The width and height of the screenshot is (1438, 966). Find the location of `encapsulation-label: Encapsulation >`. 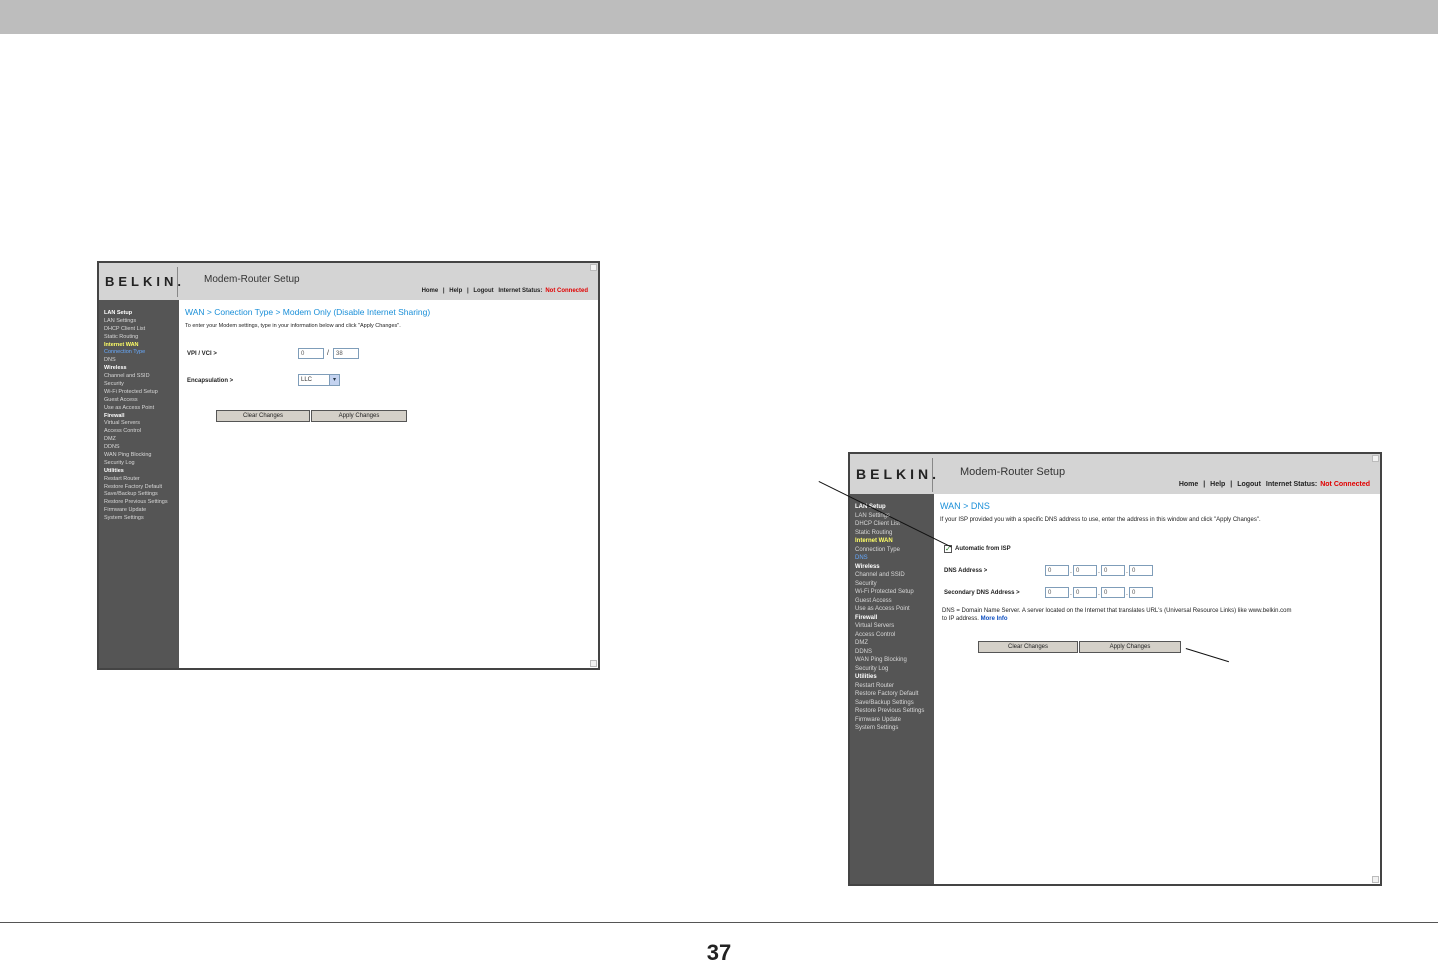

encapsulation-label: Encapsulation > is located at coordinates (210, 381).